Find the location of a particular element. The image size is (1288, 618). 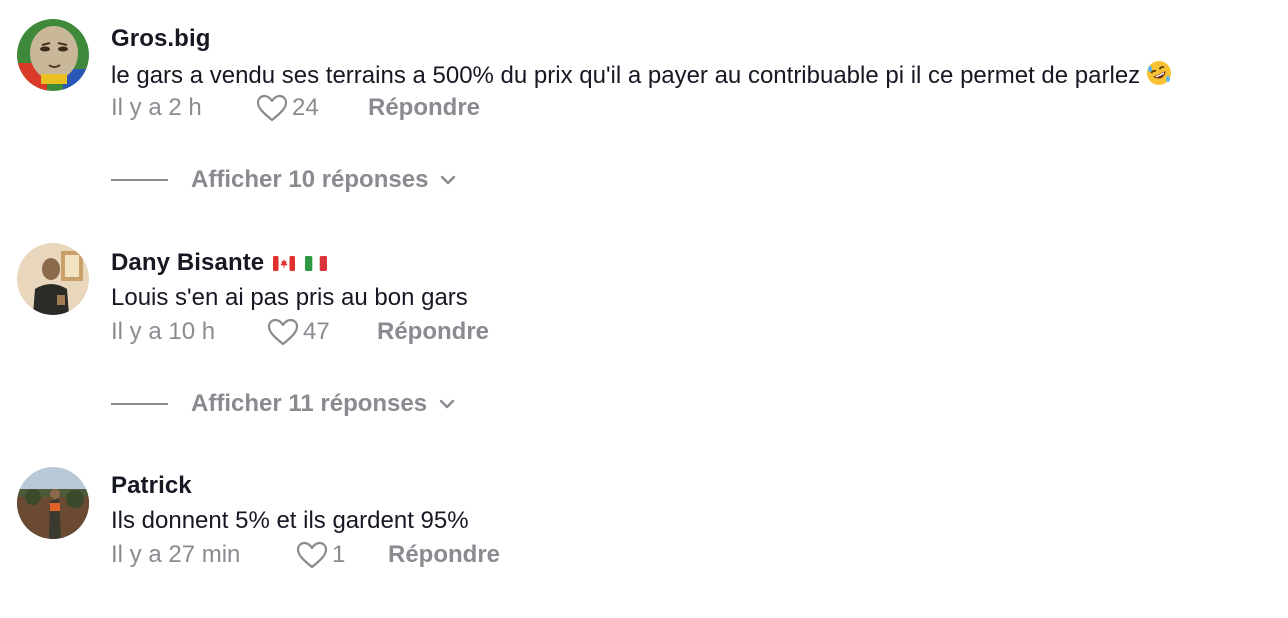

comment-body: Ils donnent 5% et ils gardent 95% is located at coordinates (290, 520).